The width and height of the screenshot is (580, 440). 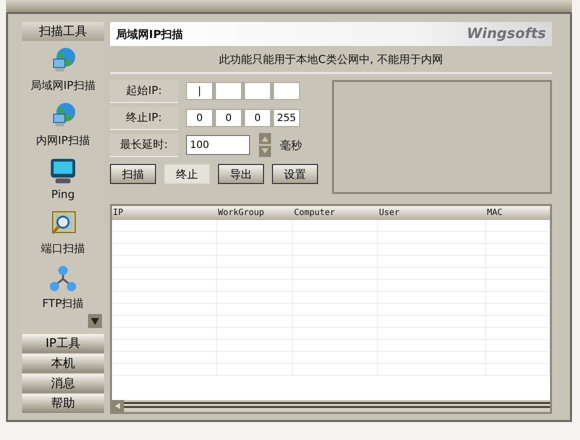 I want to click on tool-label: FTP扫描, so click(x=63, y=303).